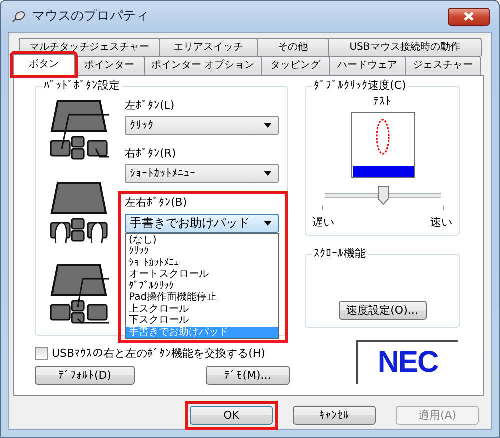 This screenshot has height=438, width=500. I want to click on checkbox-label: USBﾏｳｽの右と左のﾎﾞﾀﾝ機能を交換する(H), so click(159, 353).